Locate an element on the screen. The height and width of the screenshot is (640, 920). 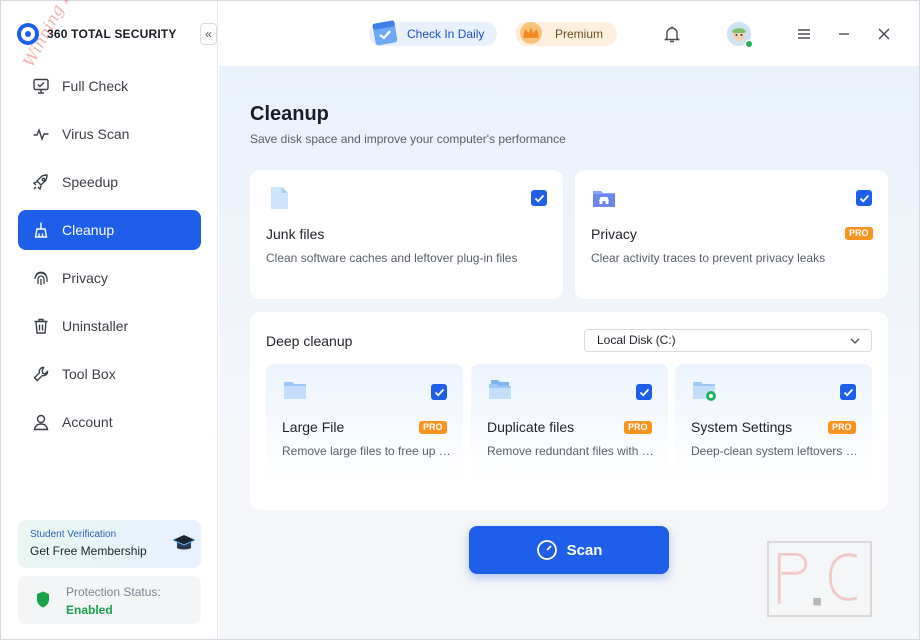
sidebar-item-virus-scan: Virus Scan is located at coordinates (109, 134).